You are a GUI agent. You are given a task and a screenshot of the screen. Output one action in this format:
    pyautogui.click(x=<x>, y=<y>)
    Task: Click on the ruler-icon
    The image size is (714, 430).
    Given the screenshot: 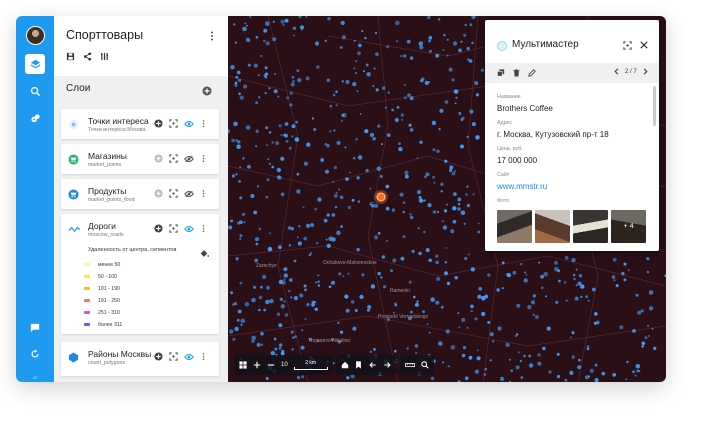 What is the action you would take?
    pyautogui.click(x=409, y=365)
    